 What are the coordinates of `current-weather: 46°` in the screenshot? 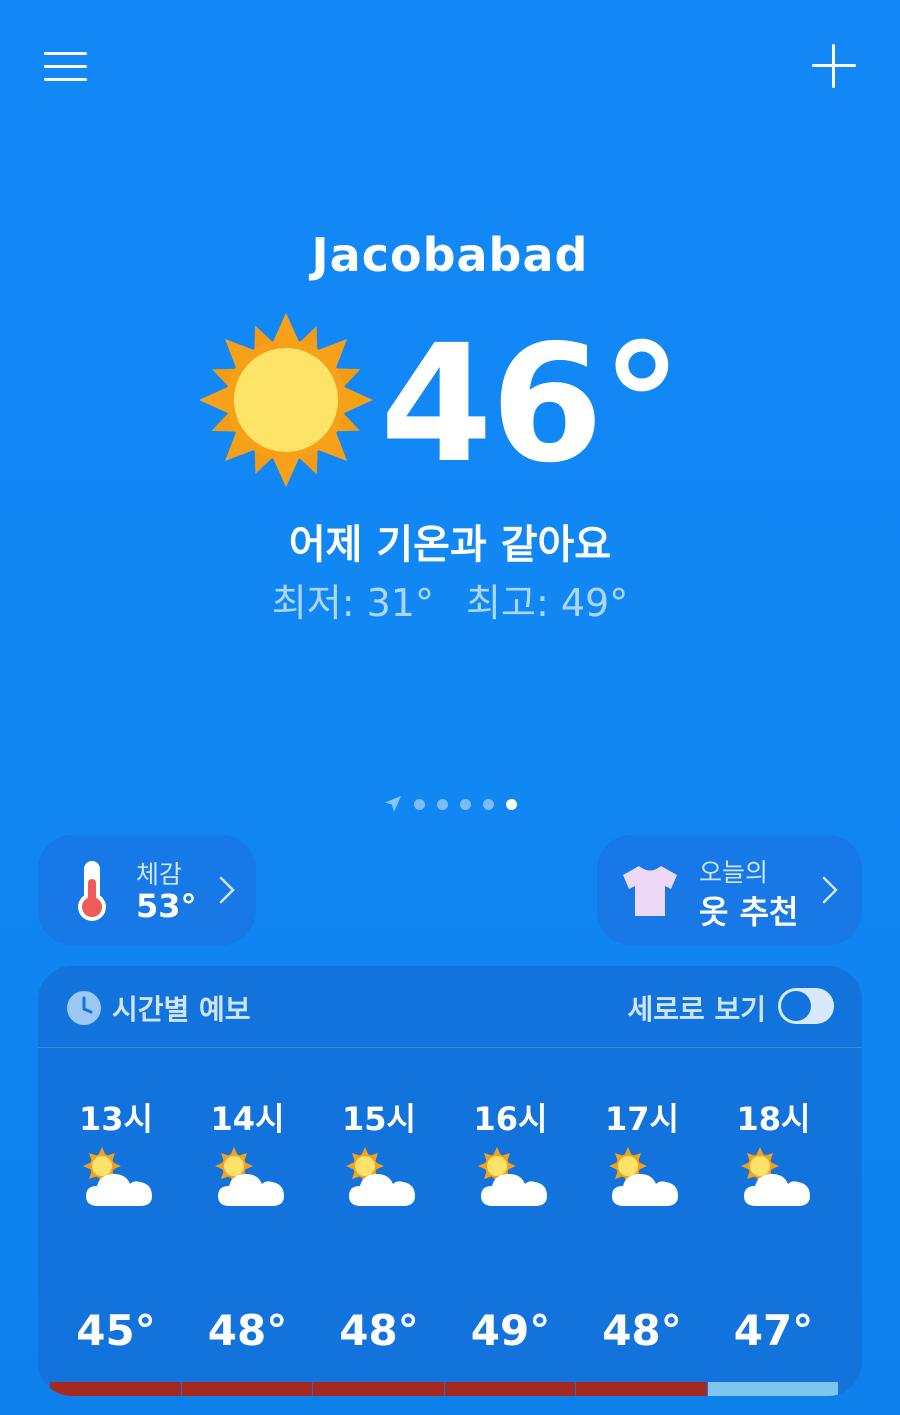 It's located at (450, 402).